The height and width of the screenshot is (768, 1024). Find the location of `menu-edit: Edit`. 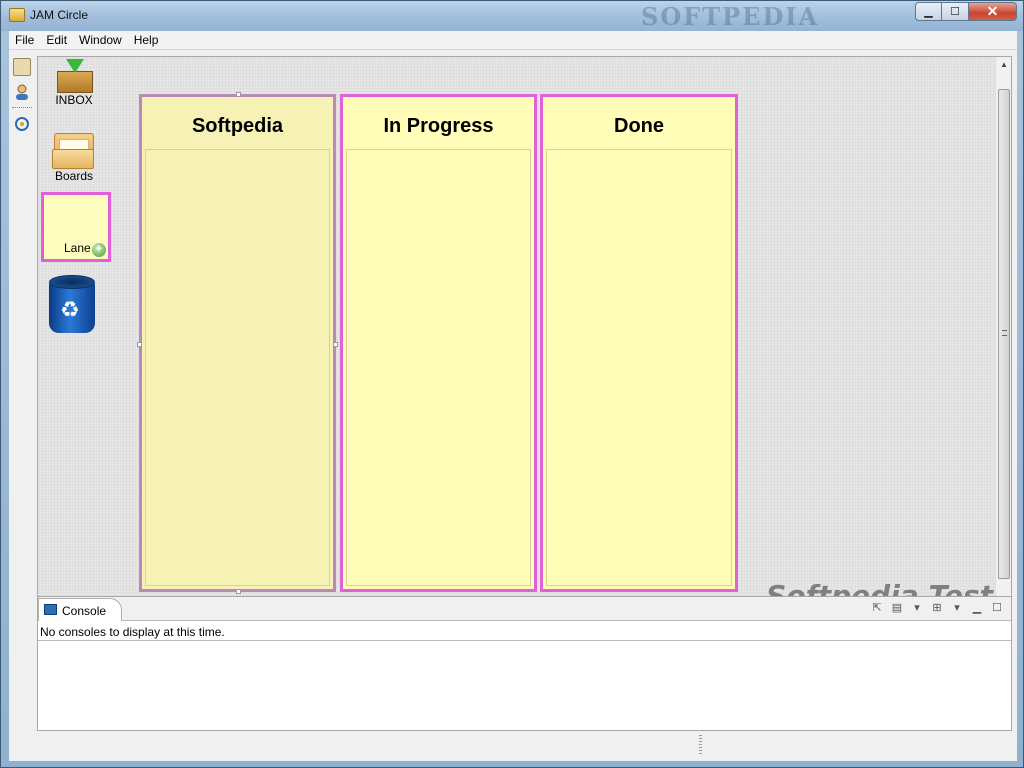

menu-edit: Edit is located at coordinates (56, 40).